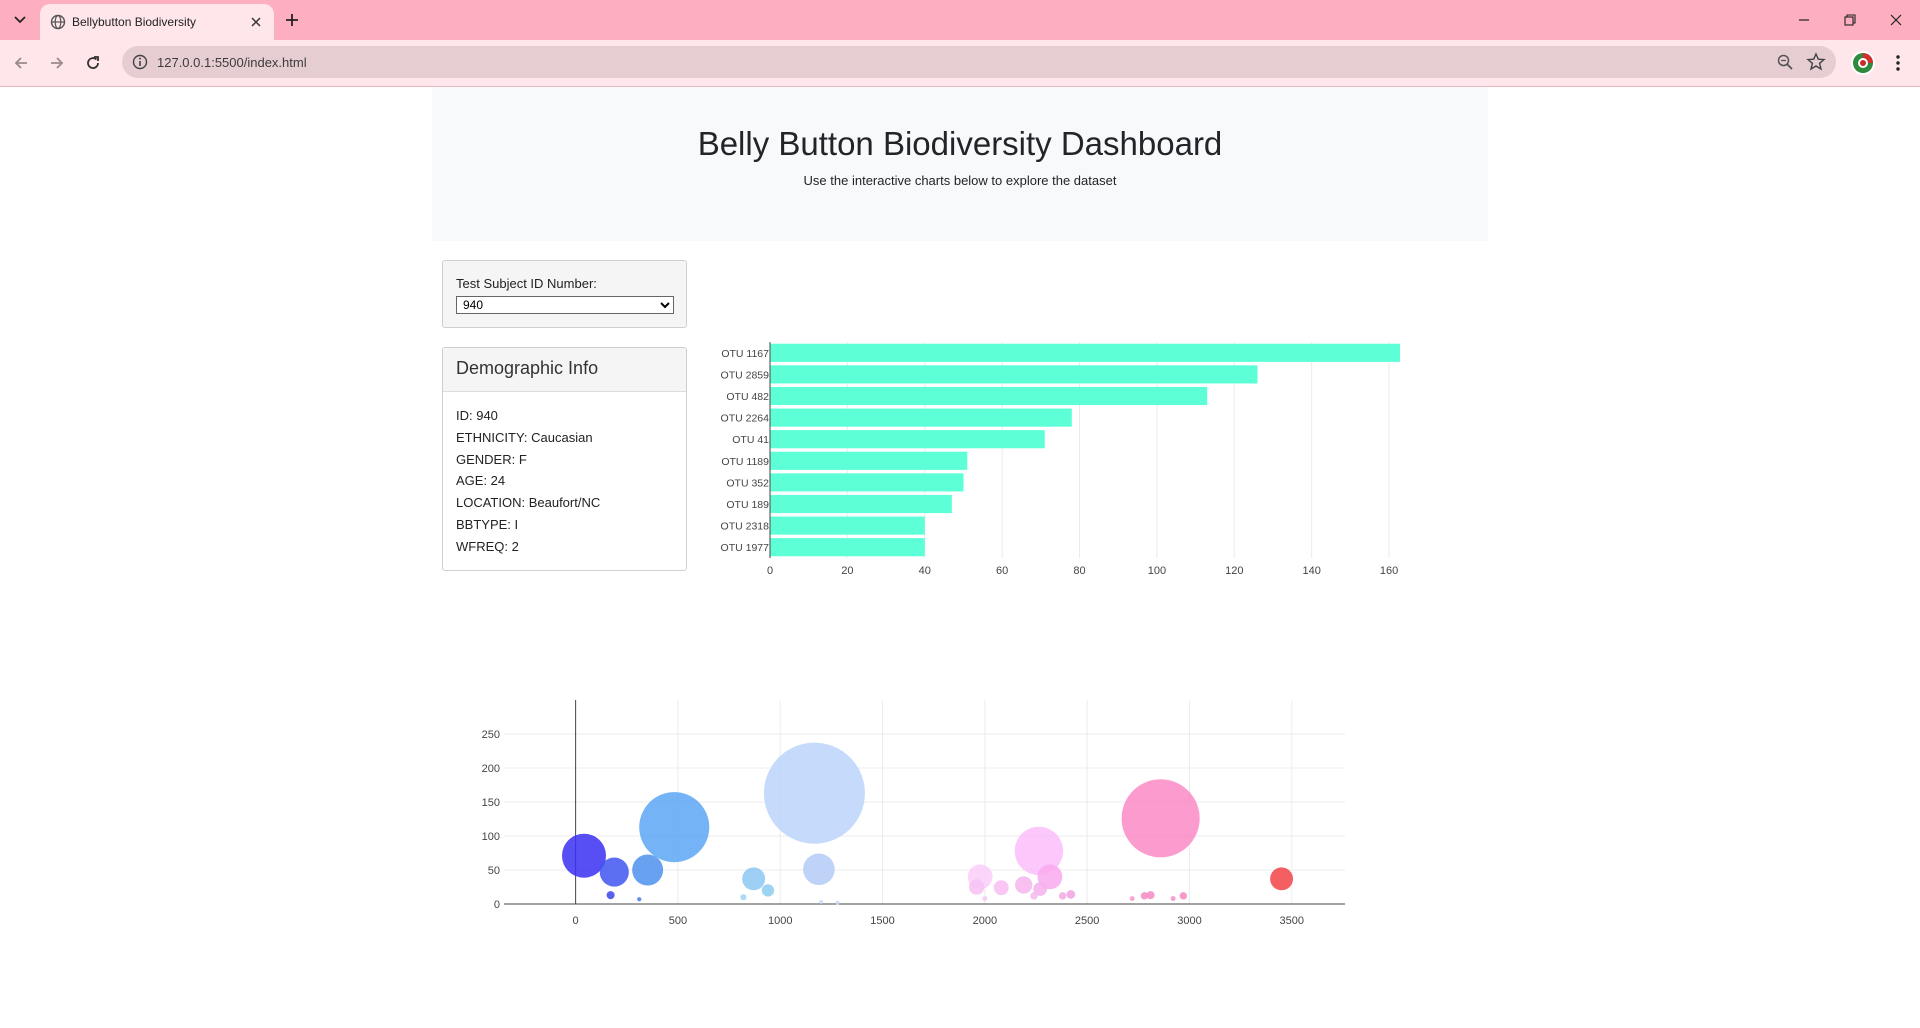 This screenshot has width=1920, height=1028. I want to click on x-tick-label: 3000, so click(1189, 921).